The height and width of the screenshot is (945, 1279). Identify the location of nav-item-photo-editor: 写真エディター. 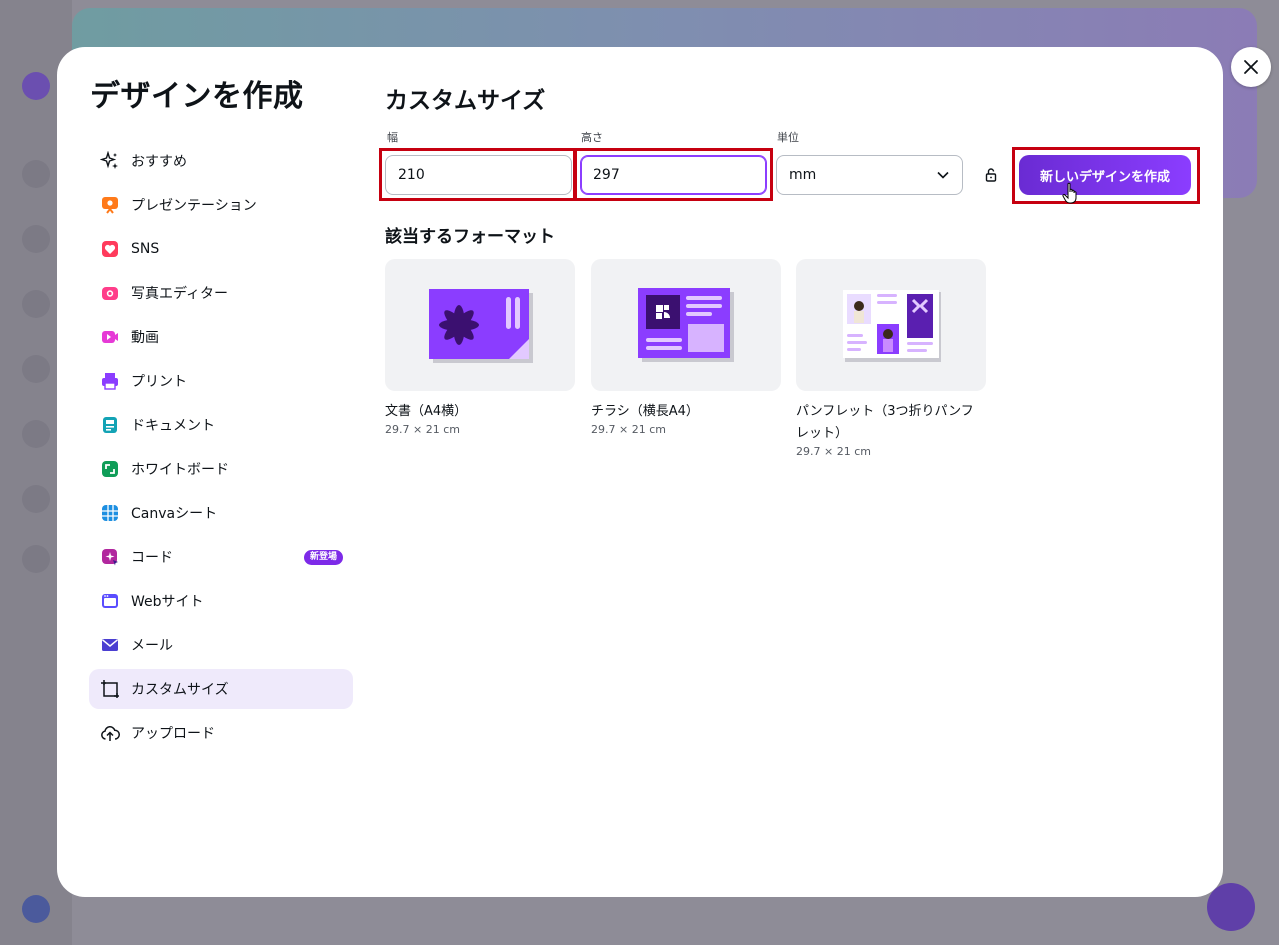
(221, 293).